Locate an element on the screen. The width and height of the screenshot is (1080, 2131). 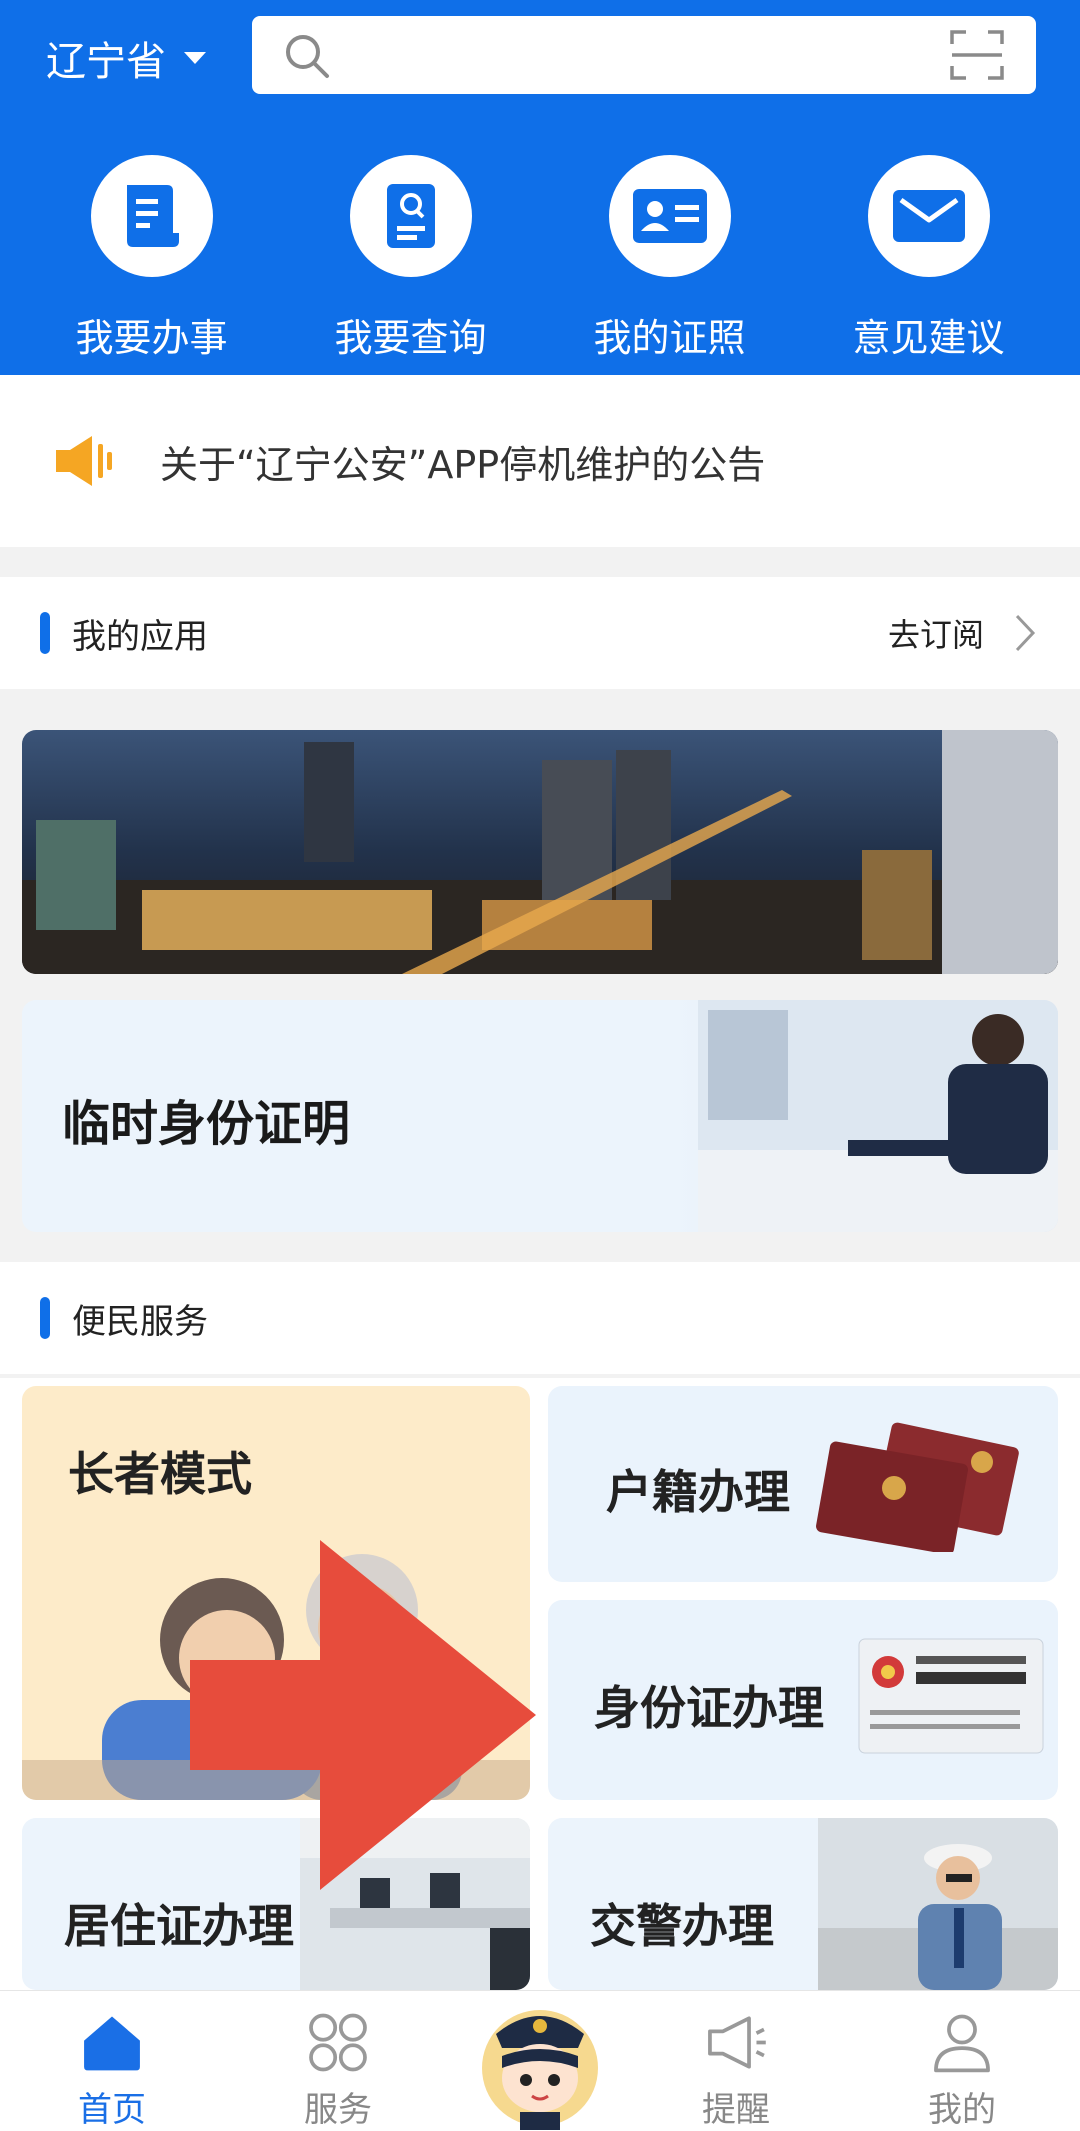
nav-label: 服务 is located at coordinates (338, 2110).